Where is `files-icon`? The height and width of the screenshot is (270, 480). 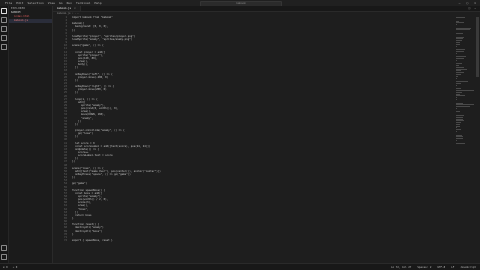
files-icon is located at coordinates (4, 10).